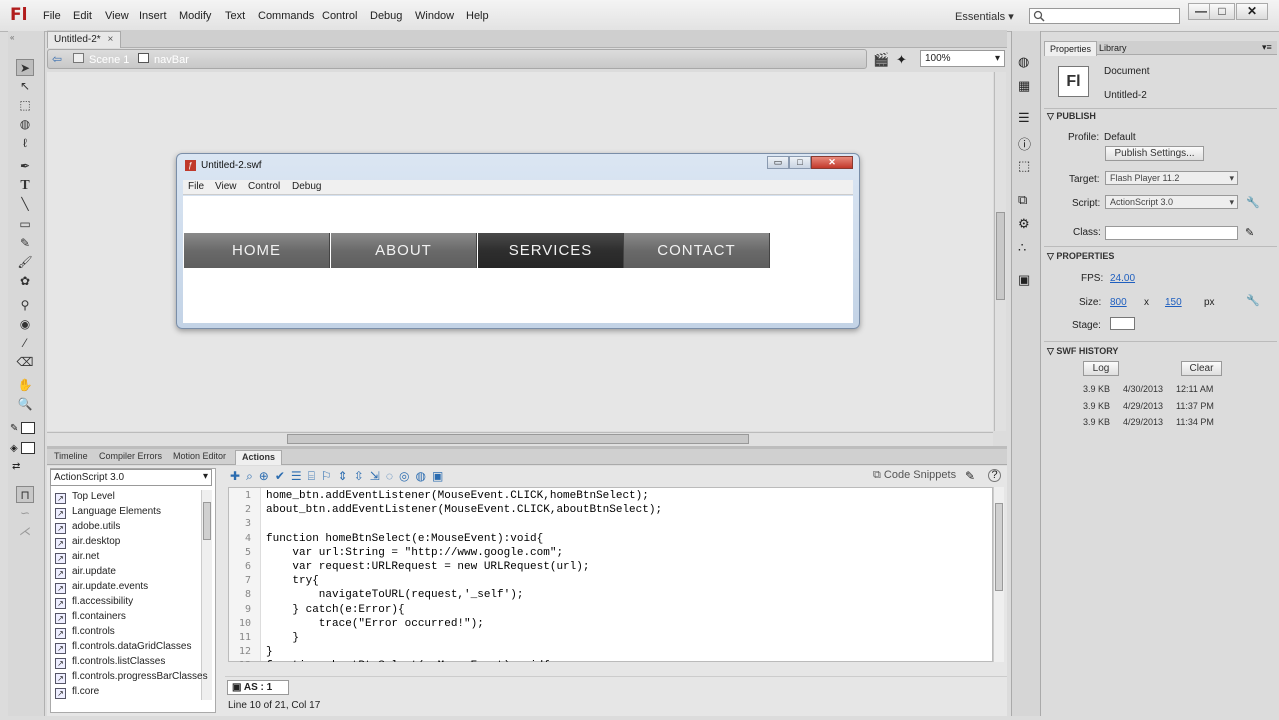 The width and height of the screenshot is (1279, 720). I want to click on subselection-tool-icon: ↖, so click(25, 86).